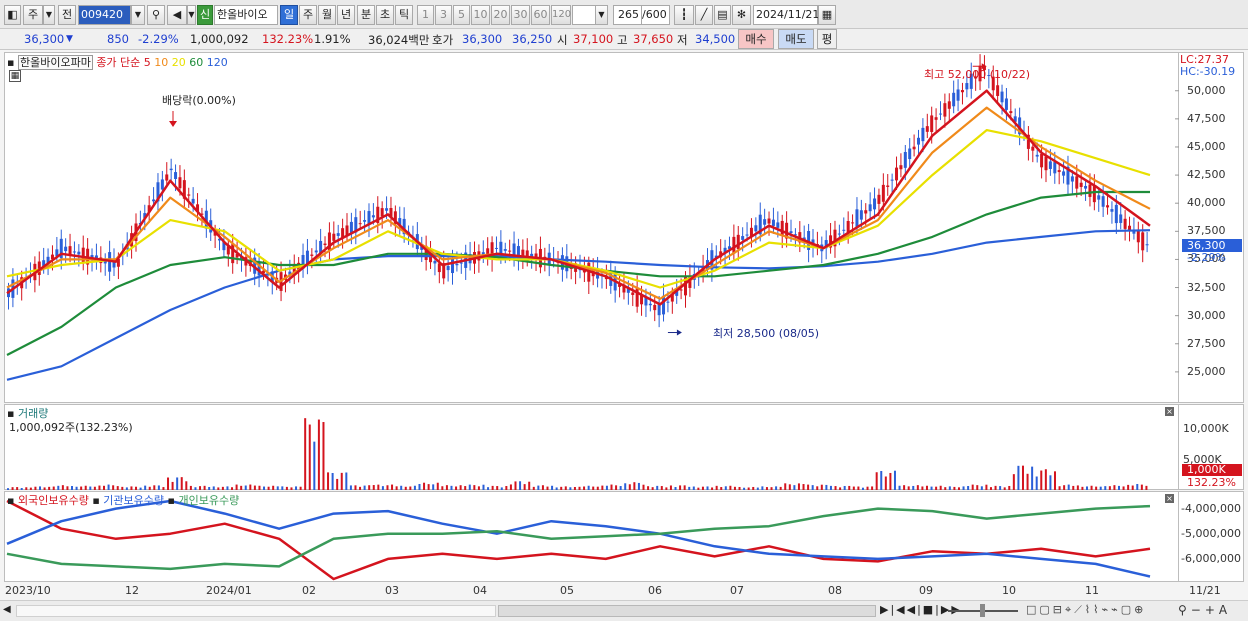 The image size is (1248, 621). Describe the element at coordinates (33, 15) in the screenshot. I see `market-type-select: 주` at that location.